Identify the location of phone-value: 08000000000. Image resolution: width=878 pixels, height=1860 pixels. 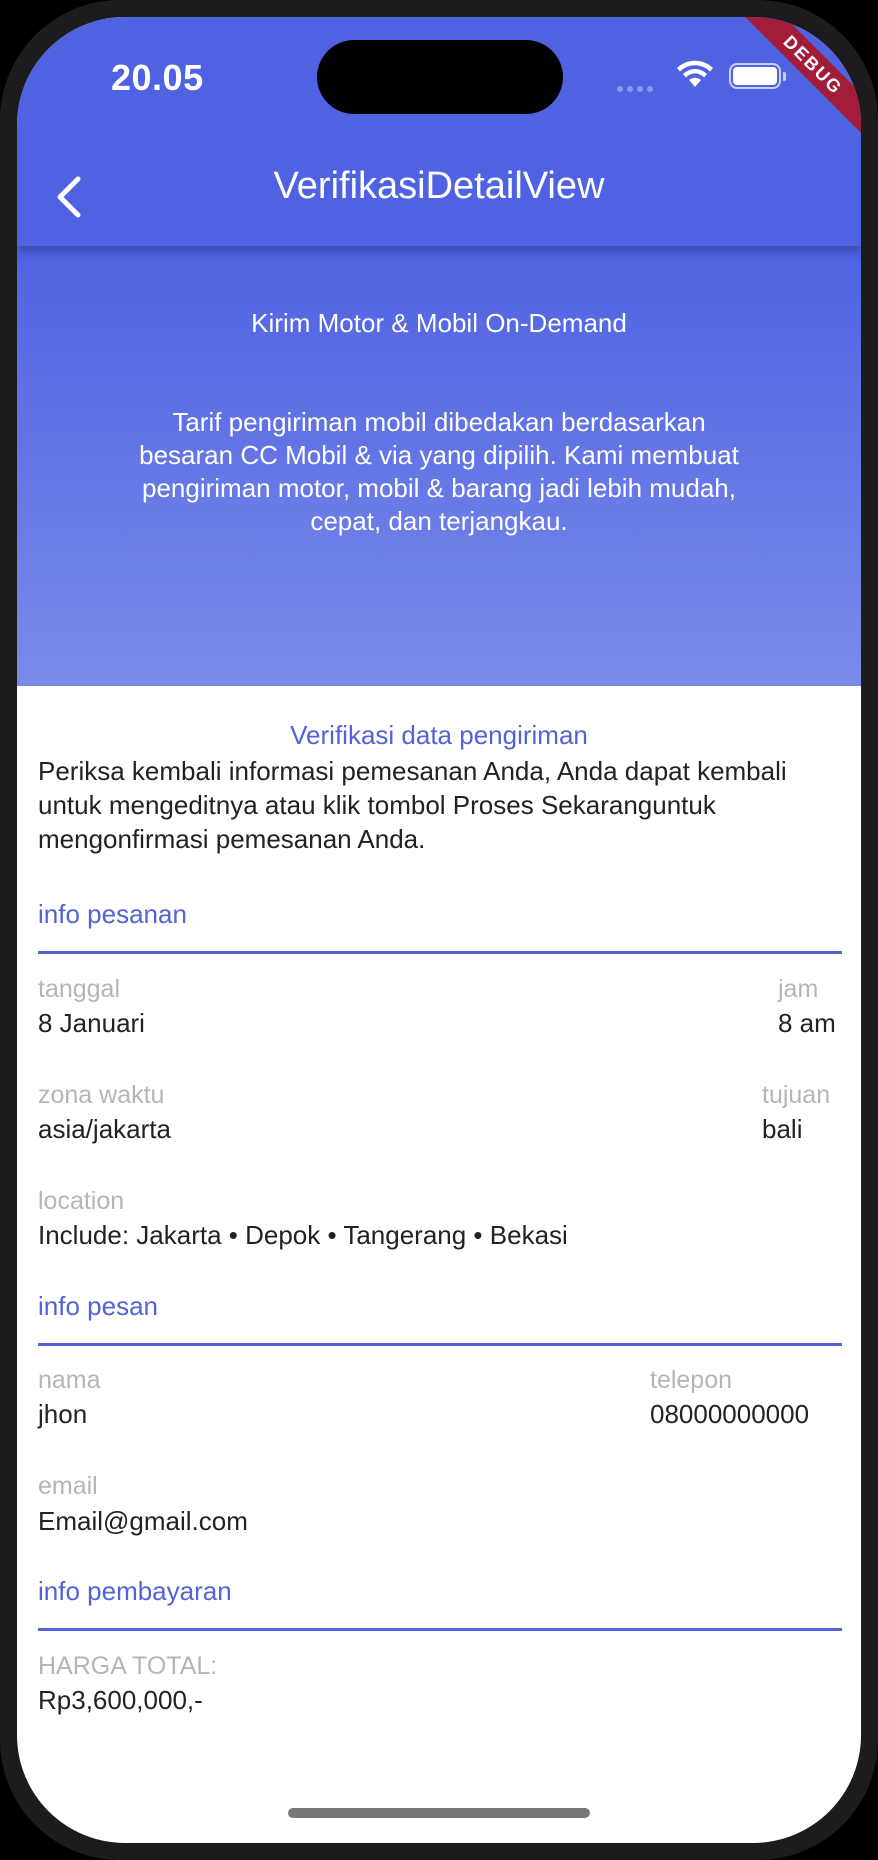
(730, 1414).